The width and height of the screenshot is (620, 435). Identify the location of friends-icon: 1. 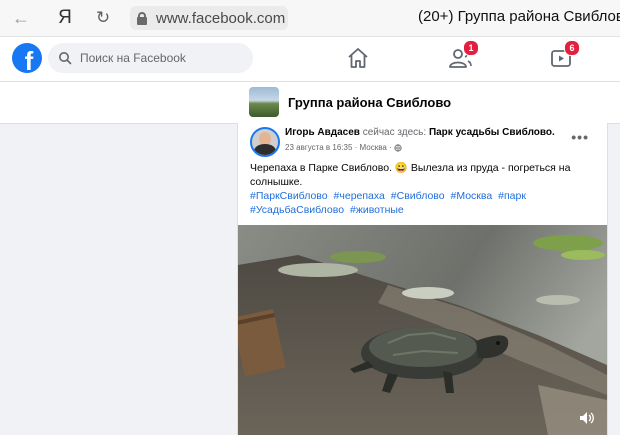
(463, 55).